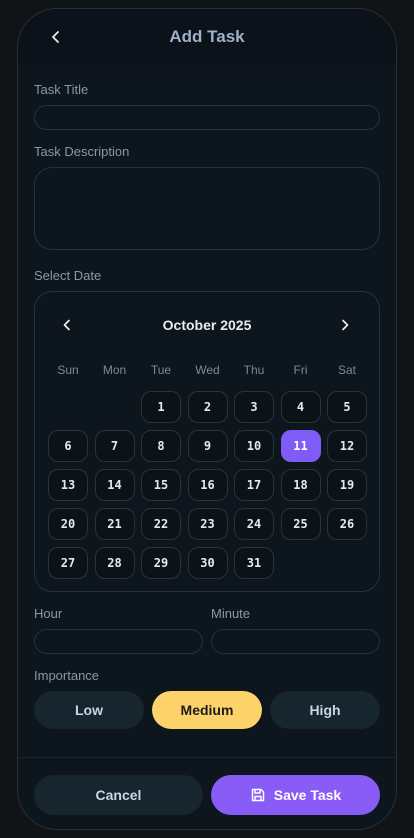  I want to click on calendar-day-21: 21, so click(114, 524).